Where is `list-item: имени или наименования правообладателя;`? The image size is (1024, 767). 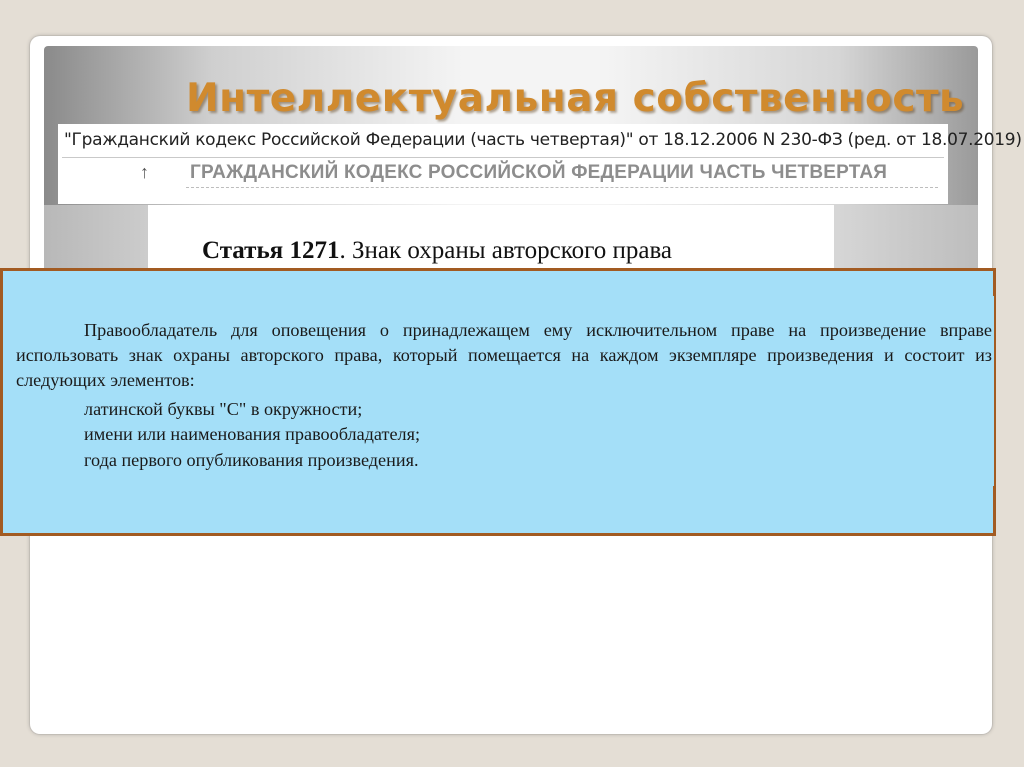 list-item: имени или наименования правообладателя; is located at coordinates (252, 434).